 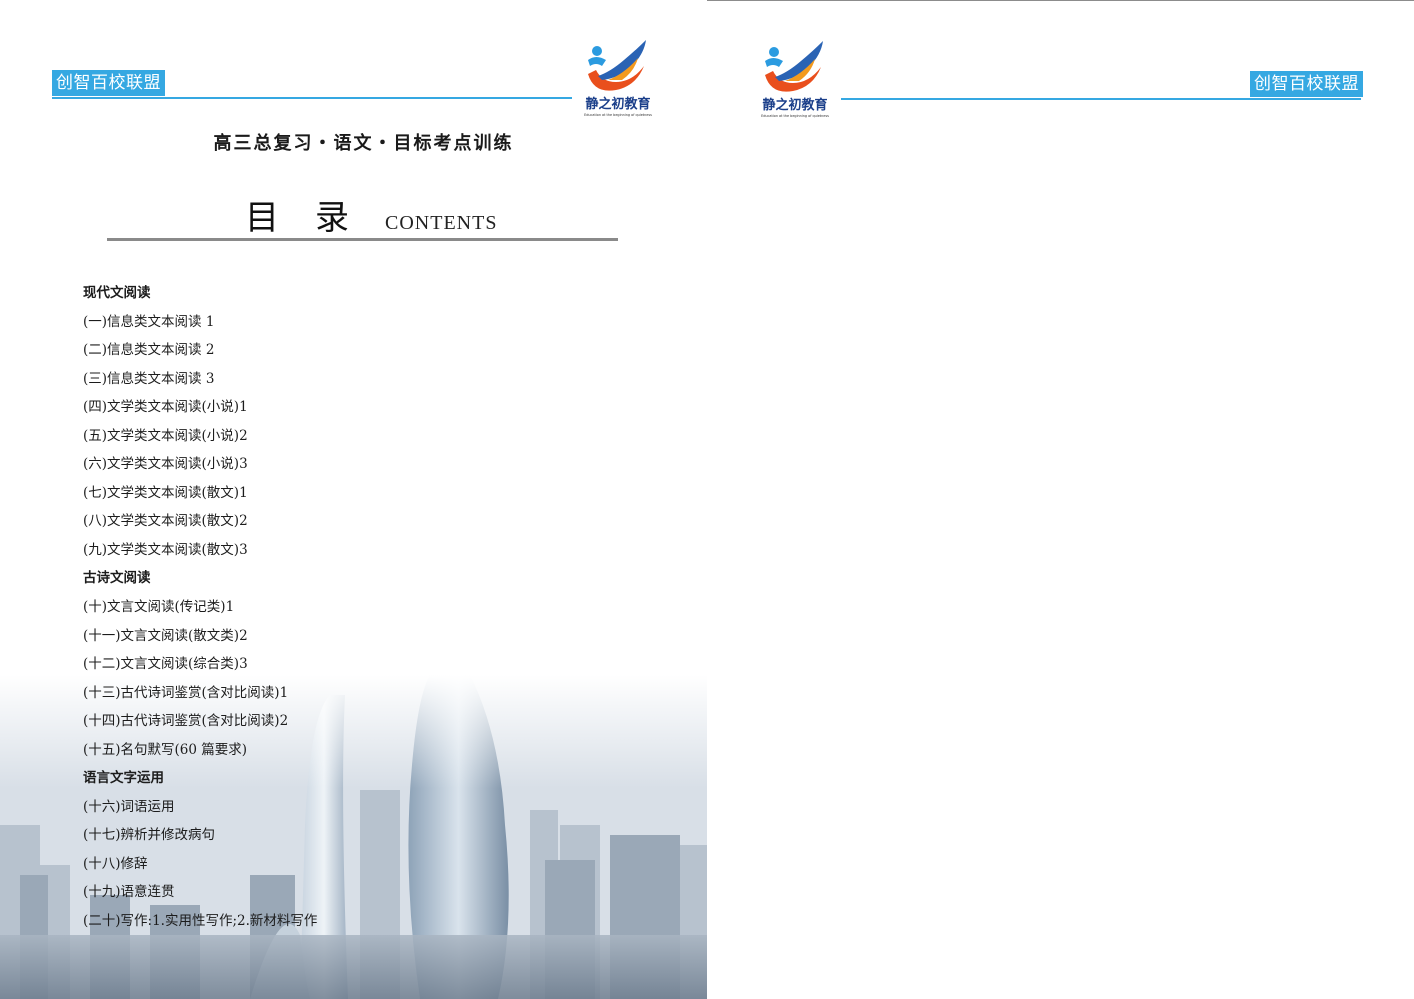 What do you see at coordinates (129, 806) in the screenshot?
I see `toc-item: (十六)词语运用` at bounding box center [129, 806].